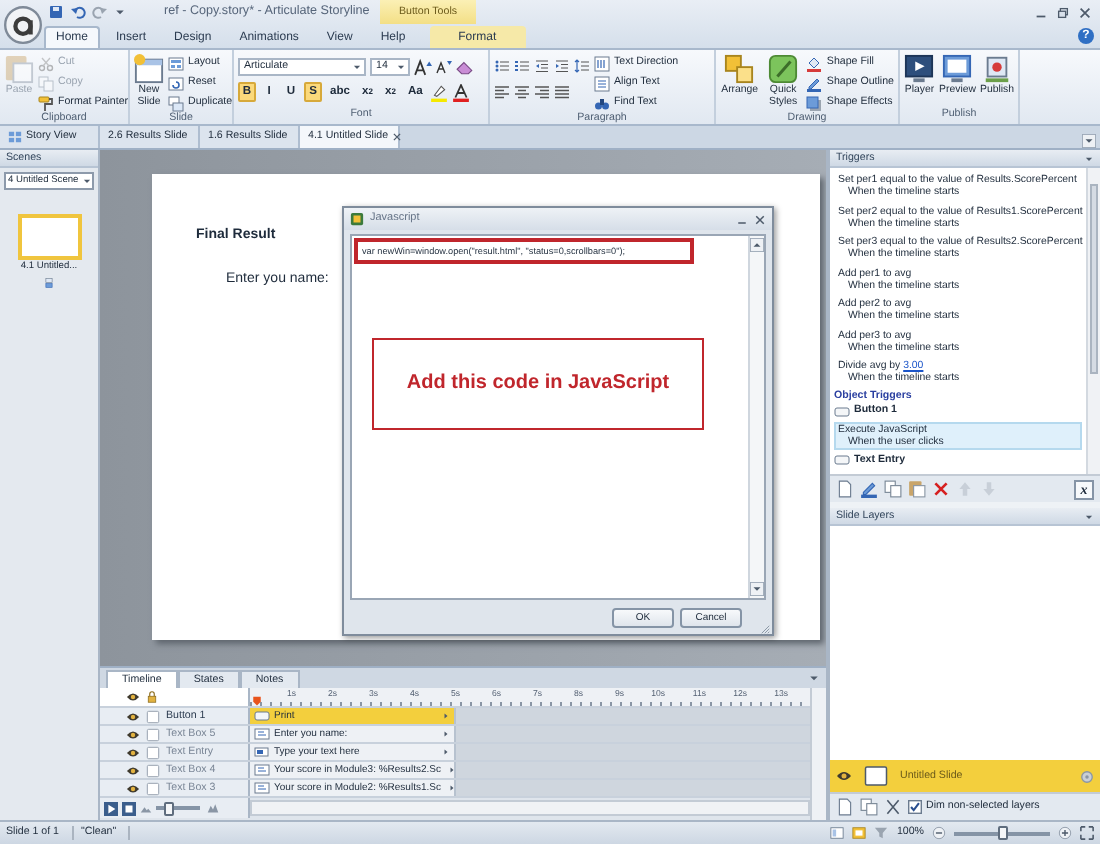 This screenshot has height=844, width=1100. Describe the element at coordinates (15, 137) in the screenshot. I see `grid-icon` at that location.